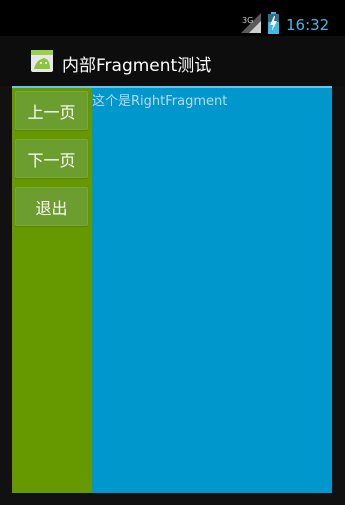  I want to click on previous-page-button: 上一页, so click(51, 110).